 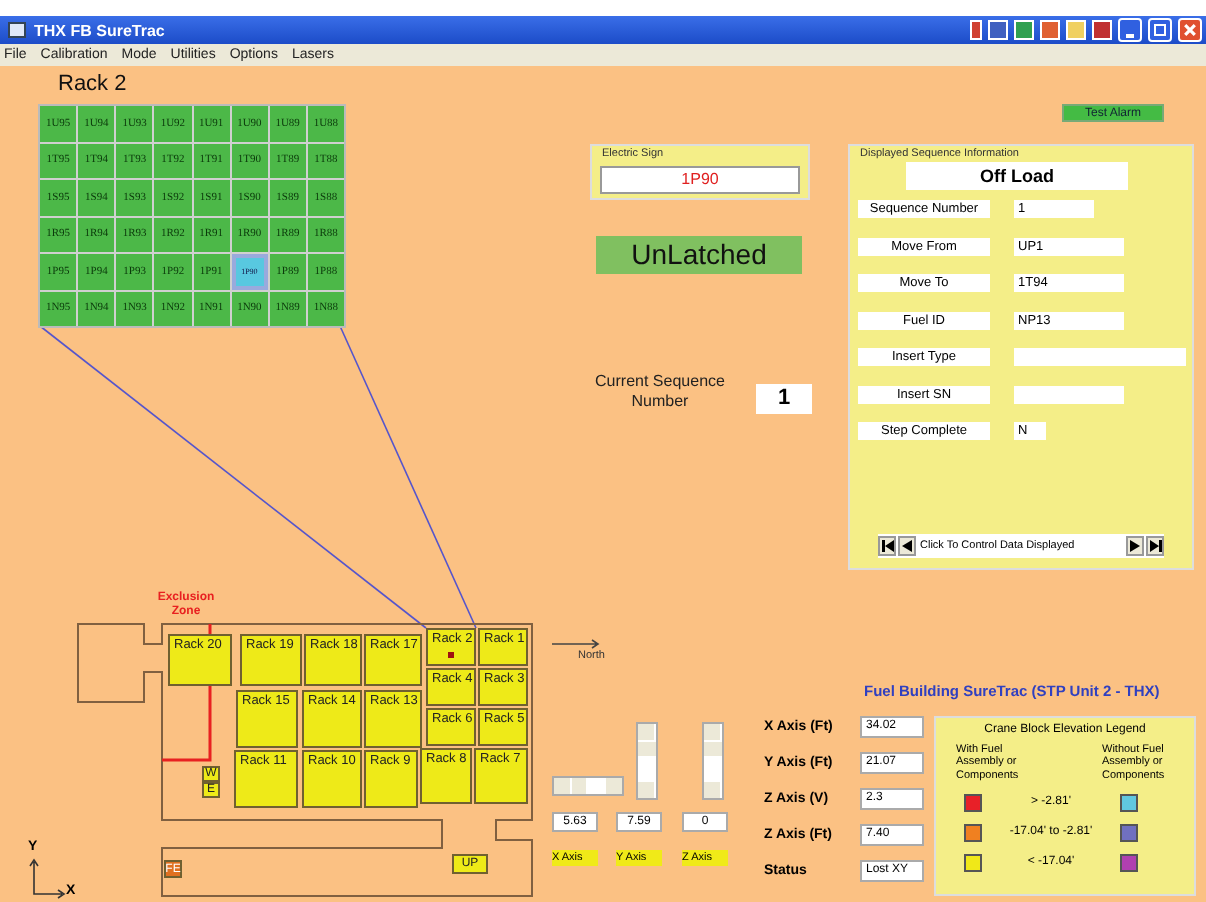 I want to click on horizontal-scrollbar, so click(x=588, y=786).